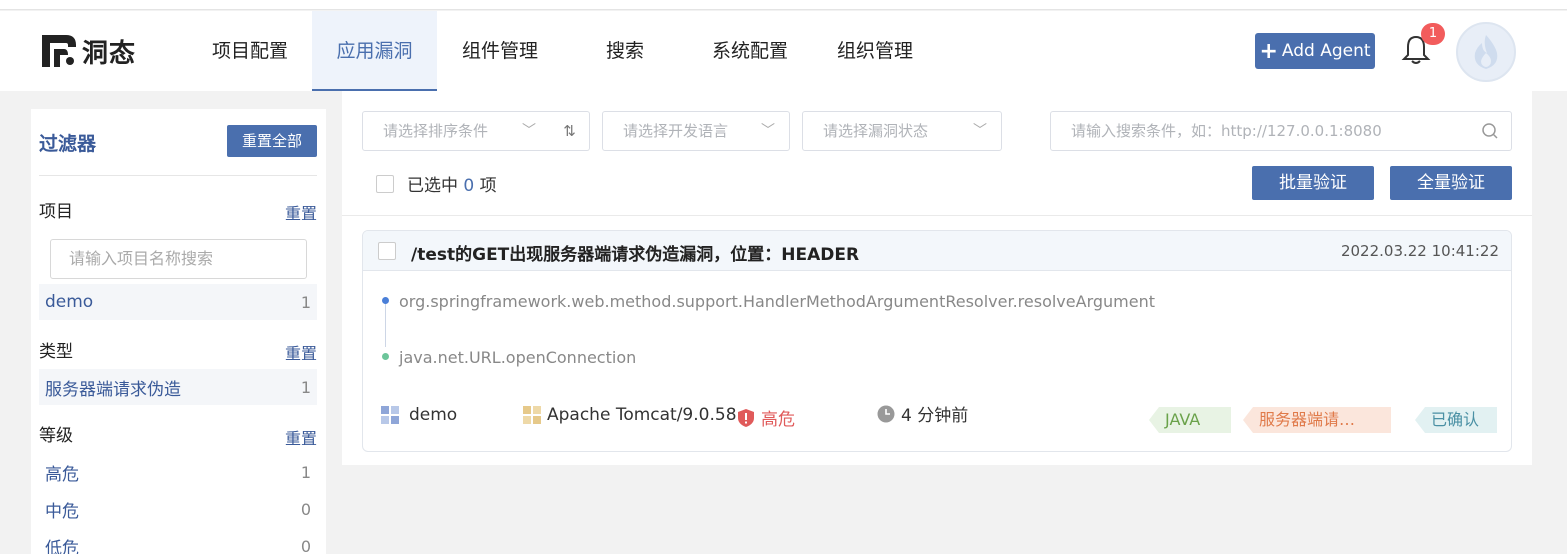  I want to click on status-select-placeholder: 请选择漏洞状态, so click(876, 131).